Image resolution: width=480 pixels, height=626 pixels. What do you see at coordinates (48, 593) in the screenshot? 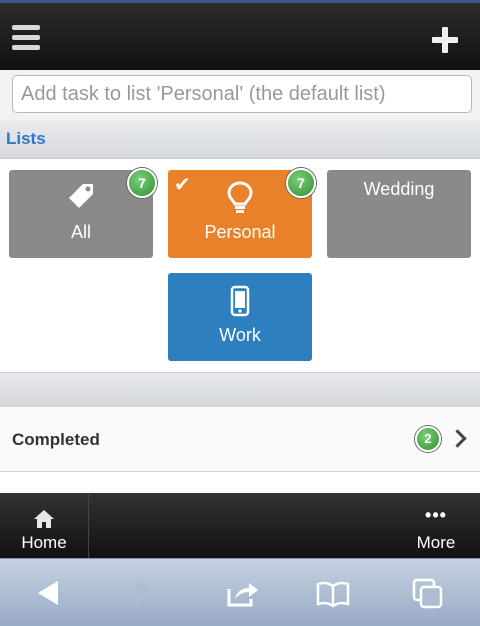
I see `back-arrow-icon` at bounding box center [48, 593].